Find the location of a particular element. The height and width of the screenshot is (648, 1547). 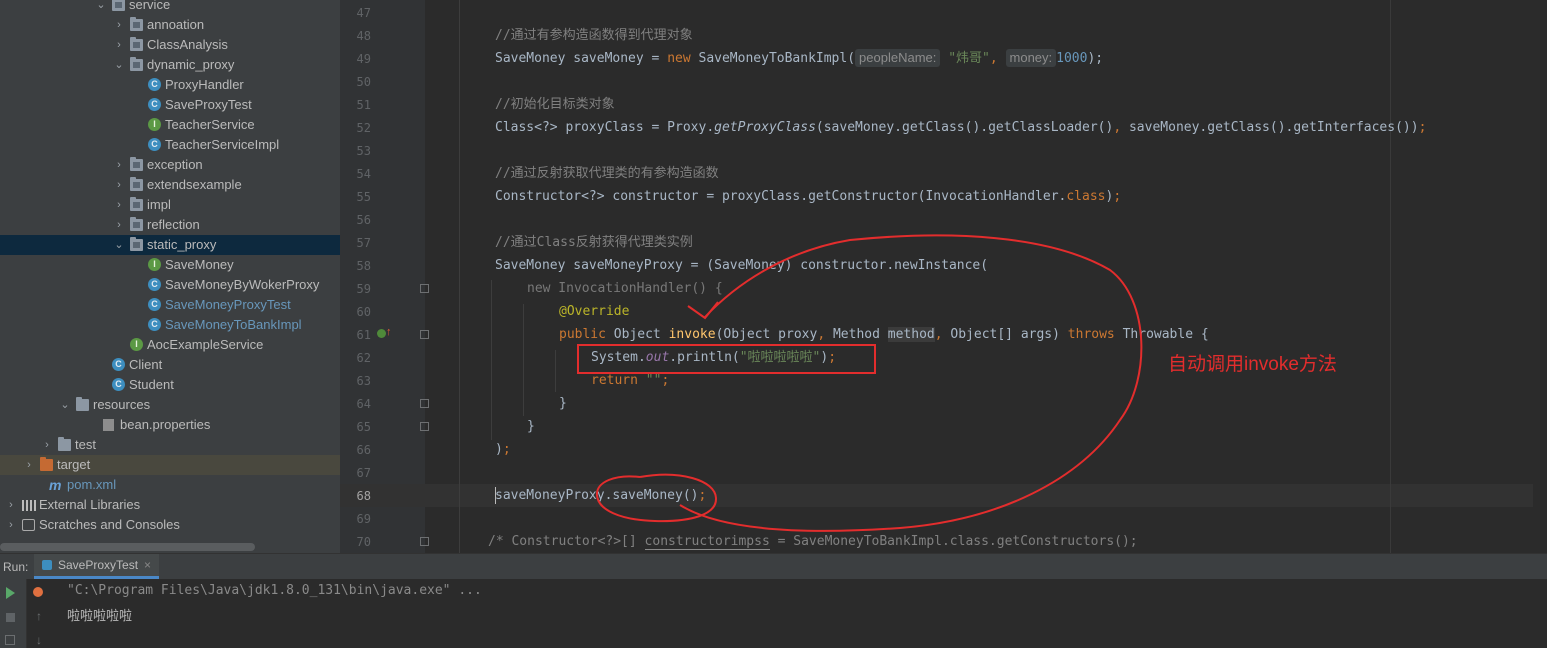

run-tab-saveproxytest: SaveProxyTest × is located at coordinates (97, 566).